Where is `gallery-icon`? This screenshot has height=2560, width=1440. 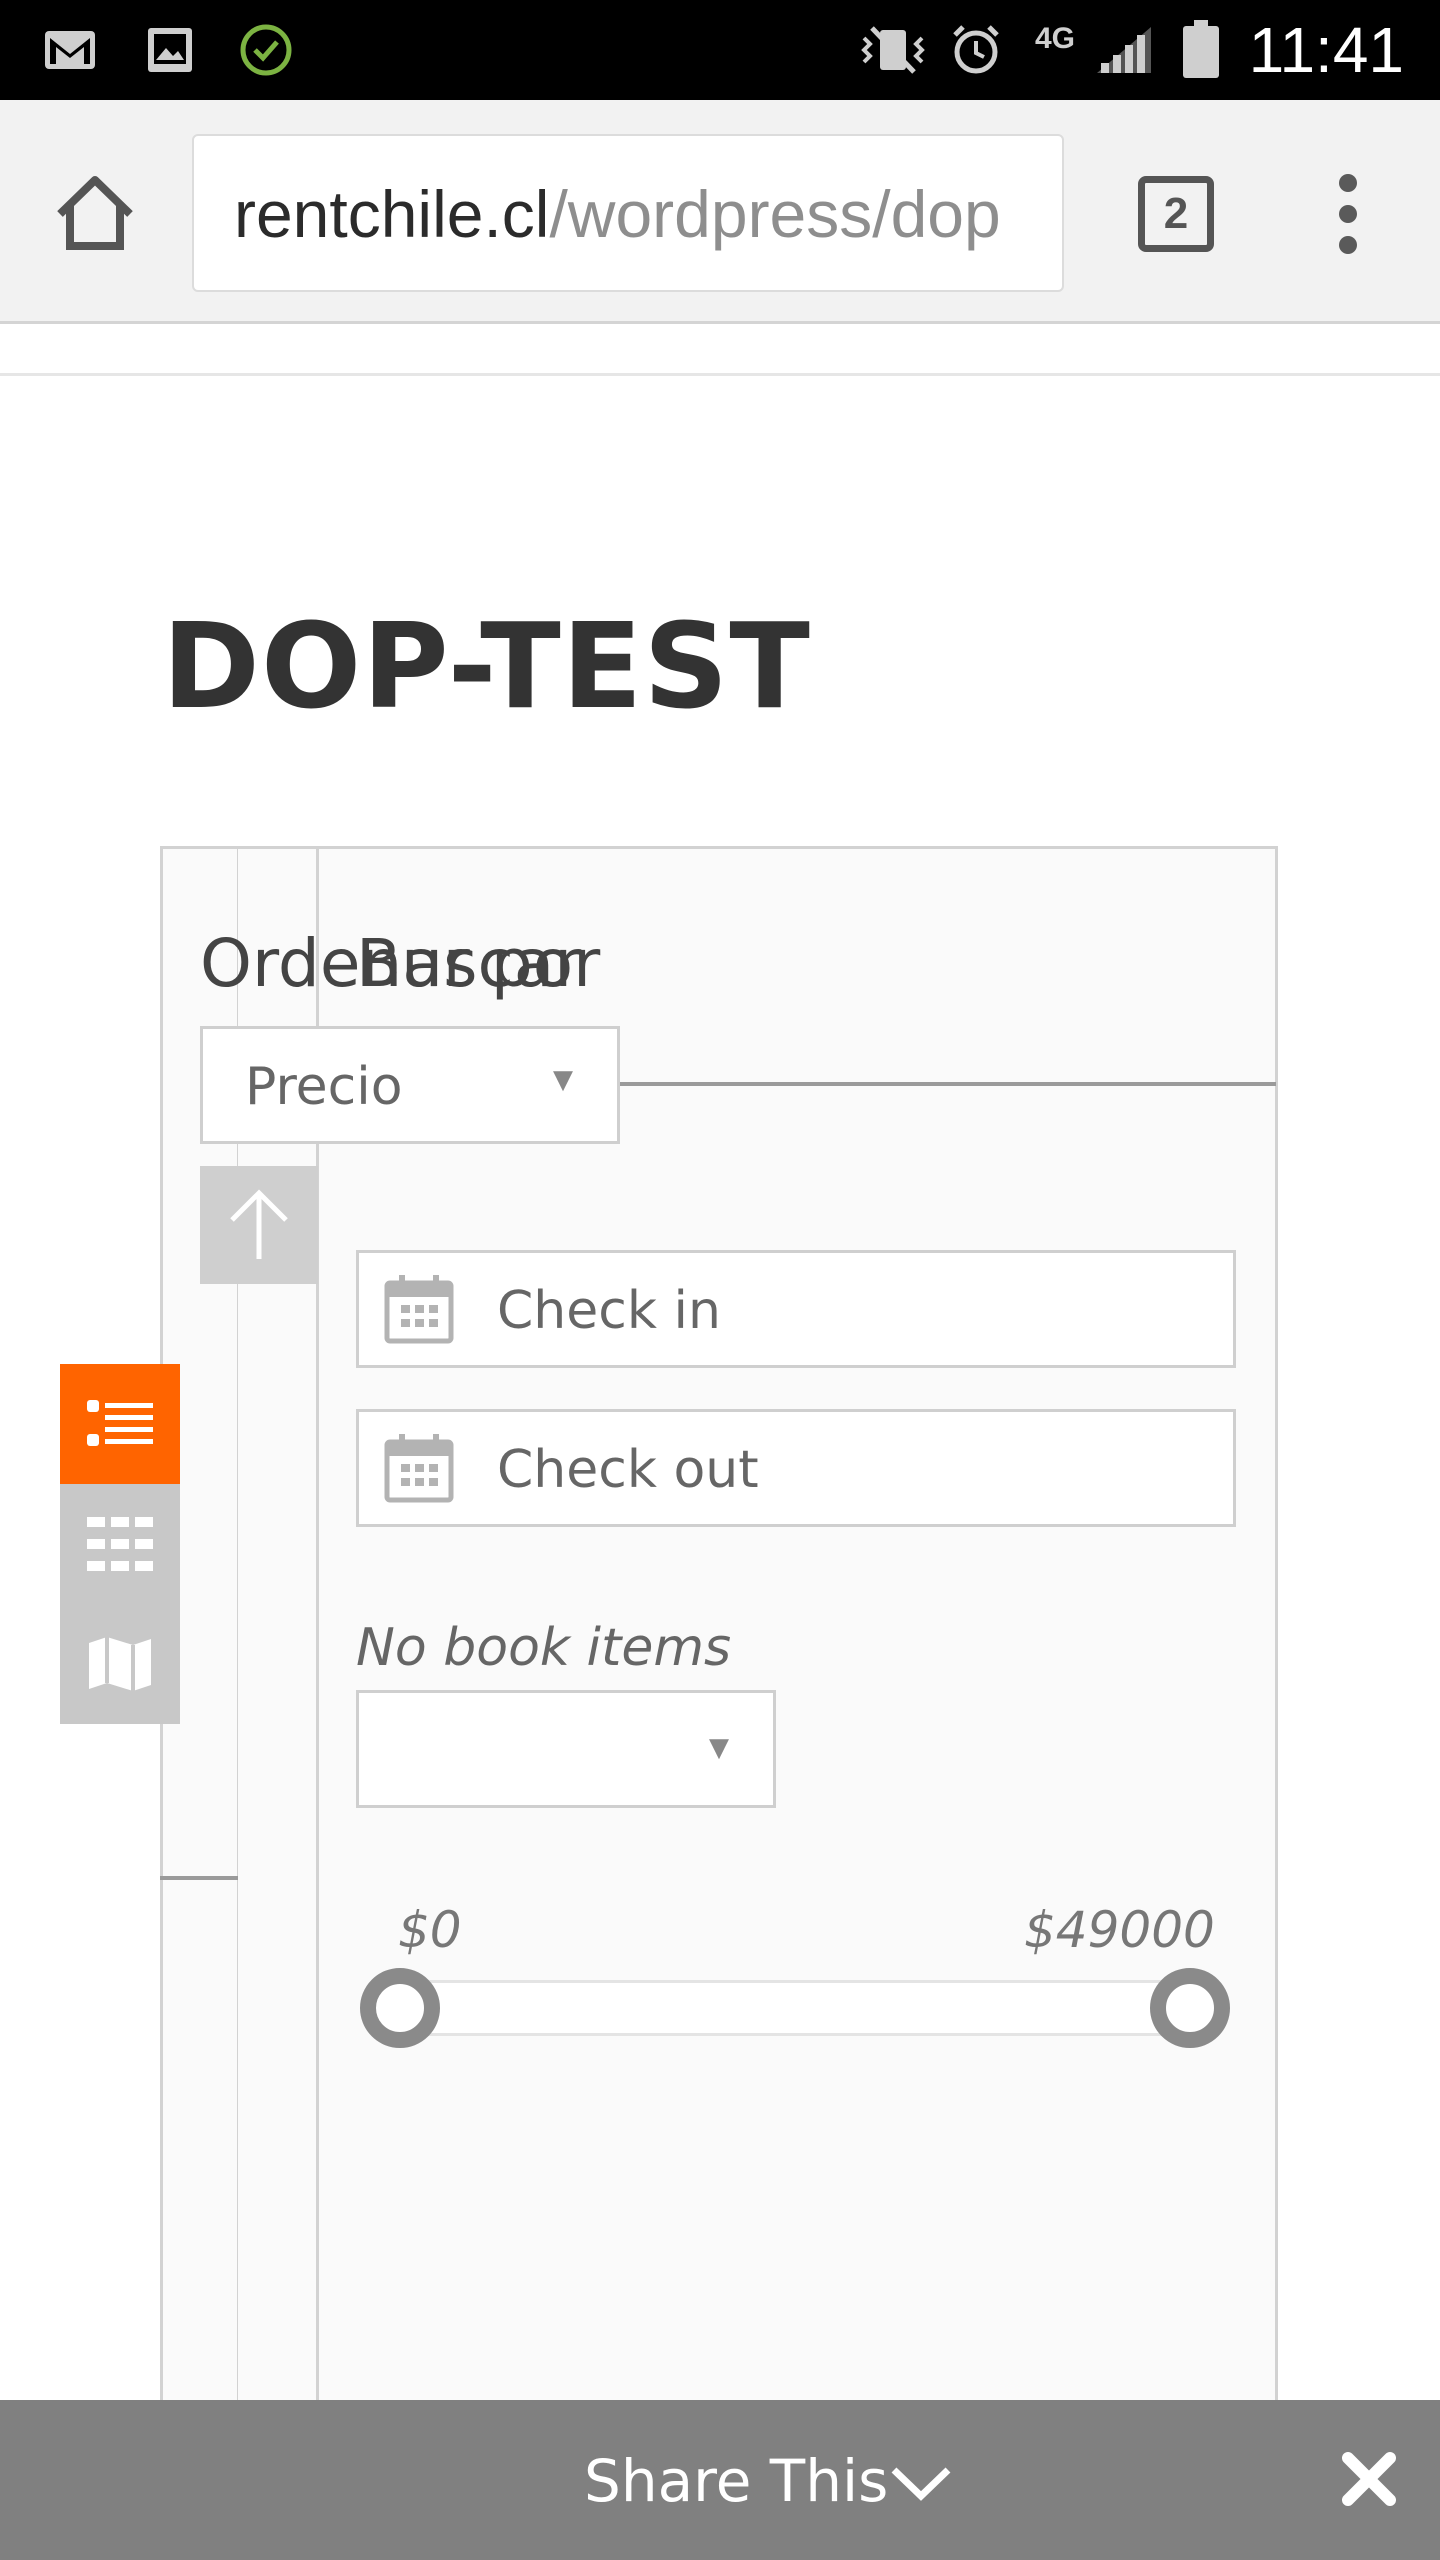 gallery-icon is located at coordinates (170, 50).